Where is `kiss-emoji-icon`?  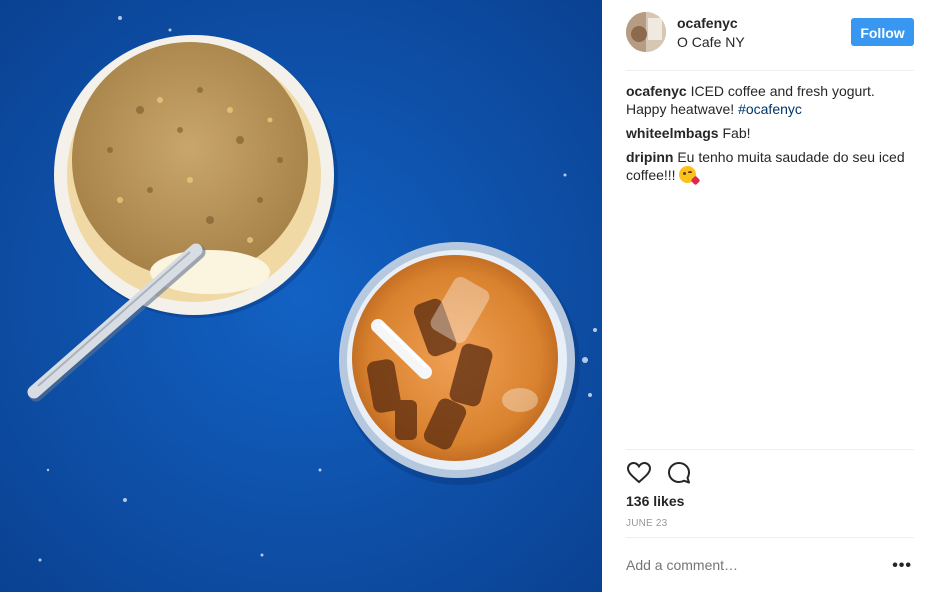 kiss-emoji-icon is located at coordinates (690, 176).